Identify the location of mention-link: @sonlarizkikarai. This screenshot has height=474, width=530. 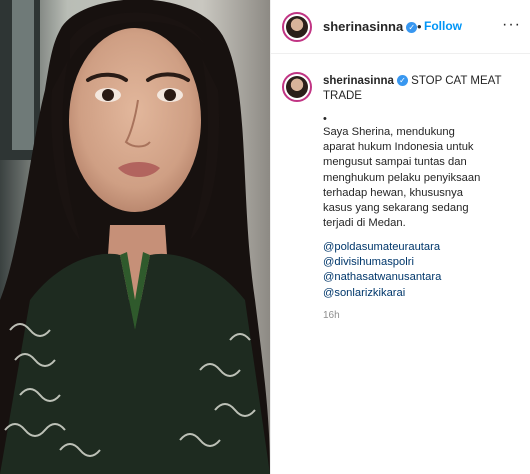
(418, 293).